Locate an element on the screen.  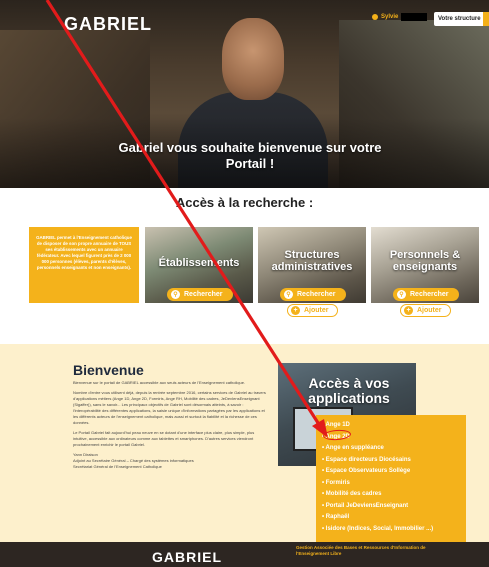
rechercher-etablissements-button: ⚲ Rechercher is located at coordinates (200, 294).